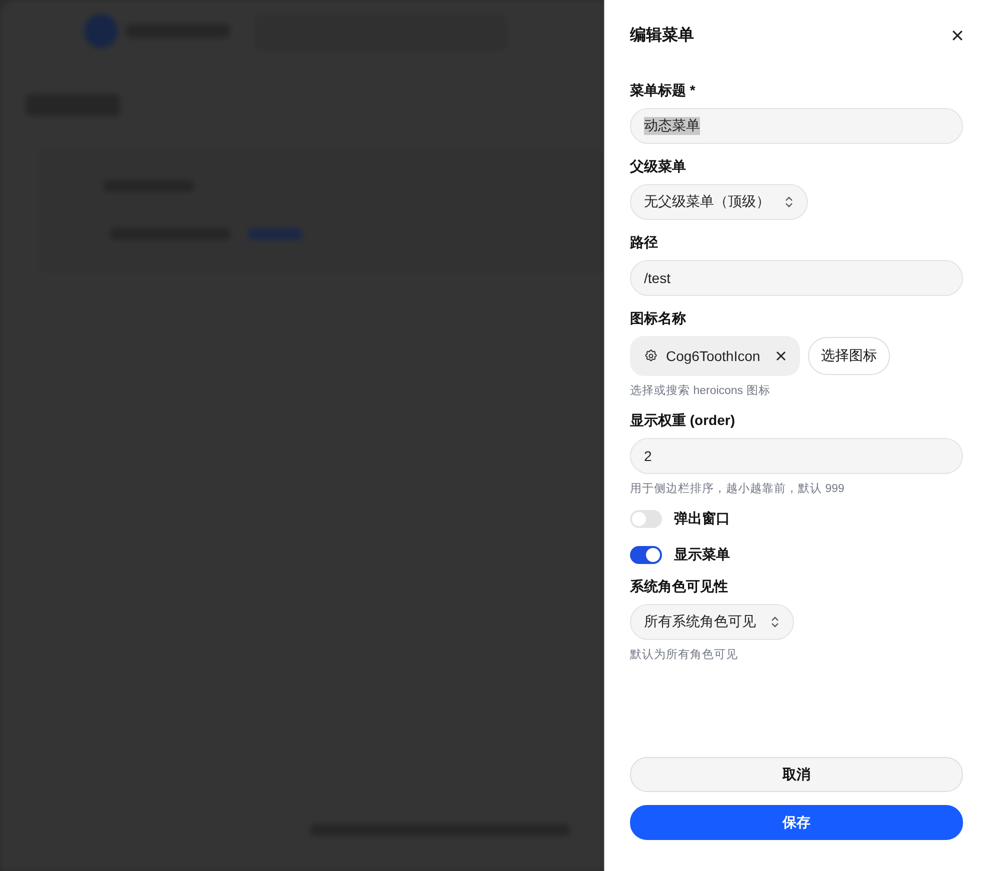 Image resolution: width=988 pixels, height=871 pixels. What do you see at coordinates (679, 587) in the screenshot?
I see `field-label: 系统角色可见性` at bounding box center [679, 587].